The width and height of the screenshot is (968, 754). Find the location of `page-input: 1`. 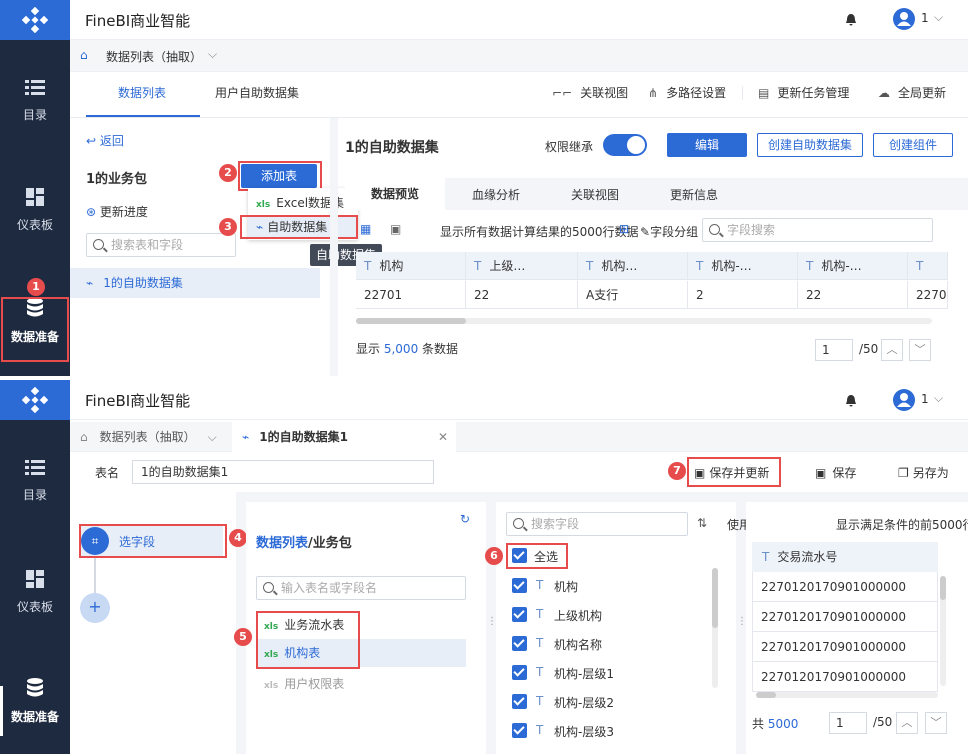

page-input: 1 is located at coordinates (834, 350).